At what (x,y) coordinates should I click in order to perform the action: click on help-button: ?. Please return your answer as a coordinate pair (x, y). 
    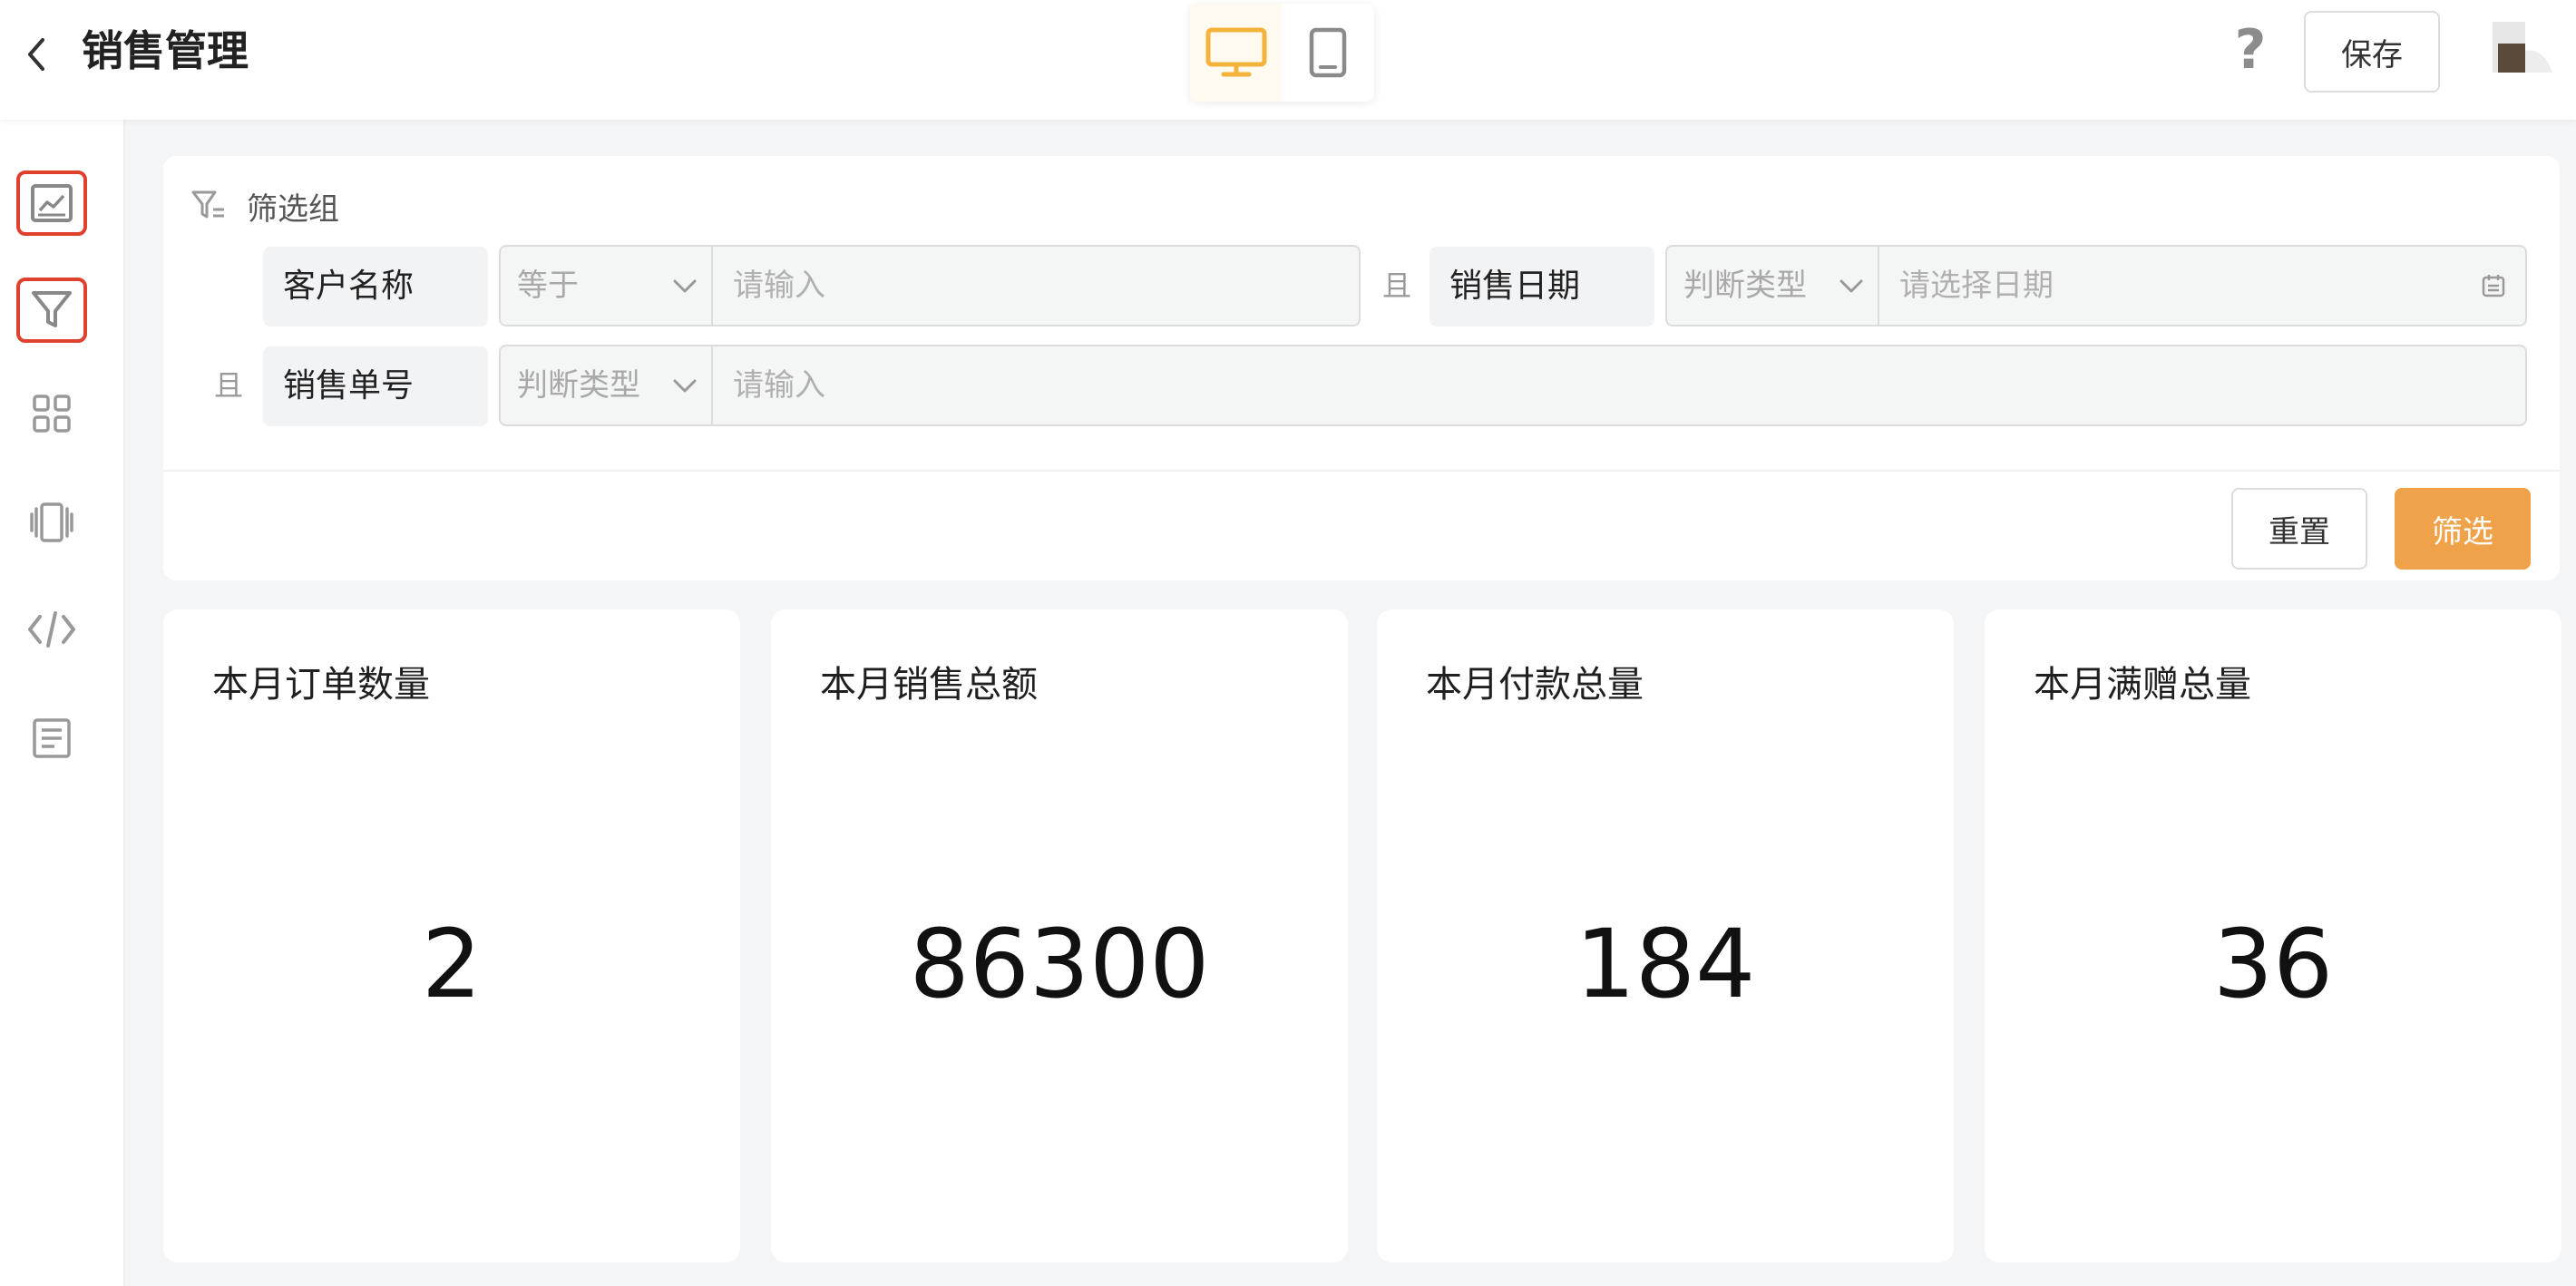
    Looking at the image, I should click on (2250, 50).